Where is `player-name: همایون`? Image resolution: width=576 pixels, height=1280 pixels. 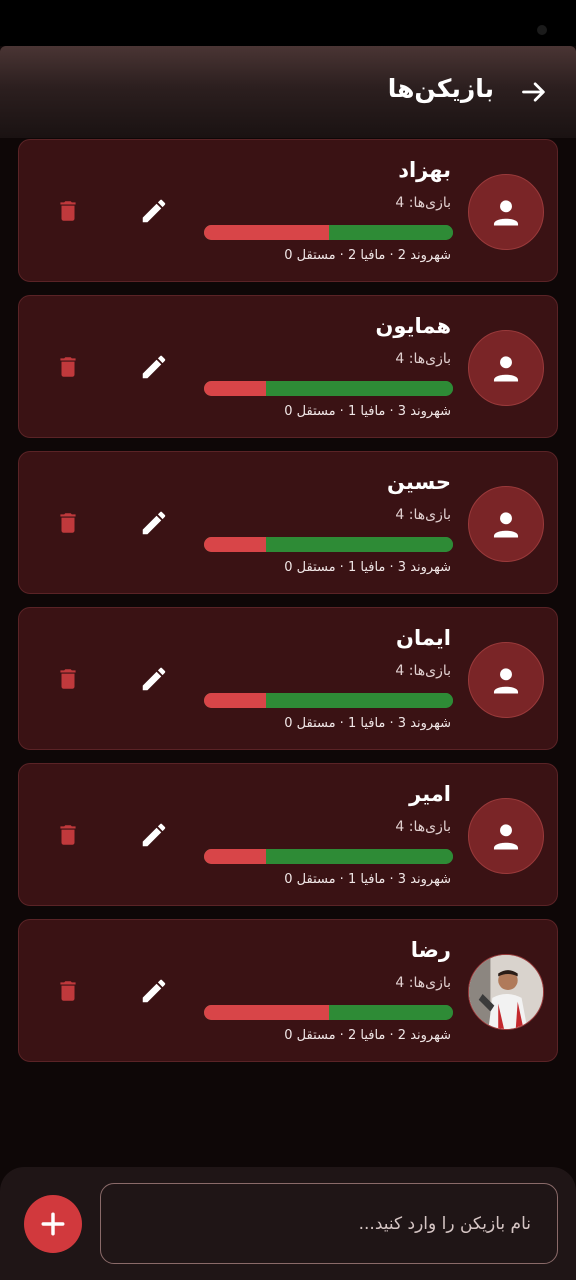
player-name: همایون is located at coordinates (413, 326).